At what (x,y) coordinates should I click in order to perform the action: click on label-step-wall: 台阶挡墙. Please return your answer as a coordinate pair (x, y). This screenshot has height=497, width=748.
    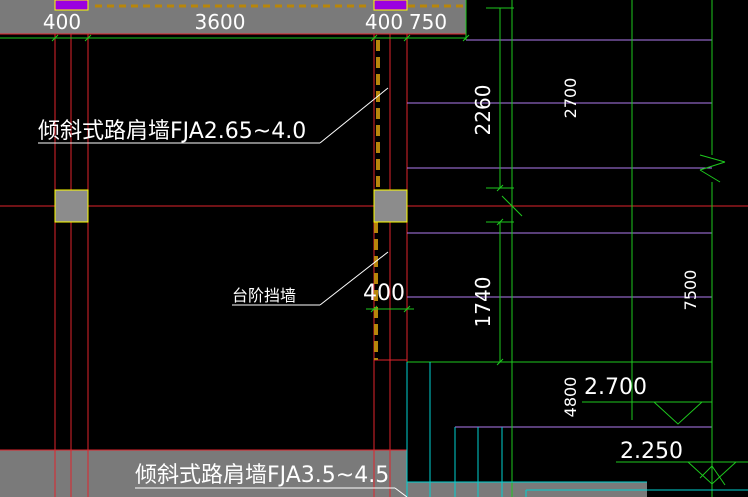
    Looking at the image, I should click on (264, 295).